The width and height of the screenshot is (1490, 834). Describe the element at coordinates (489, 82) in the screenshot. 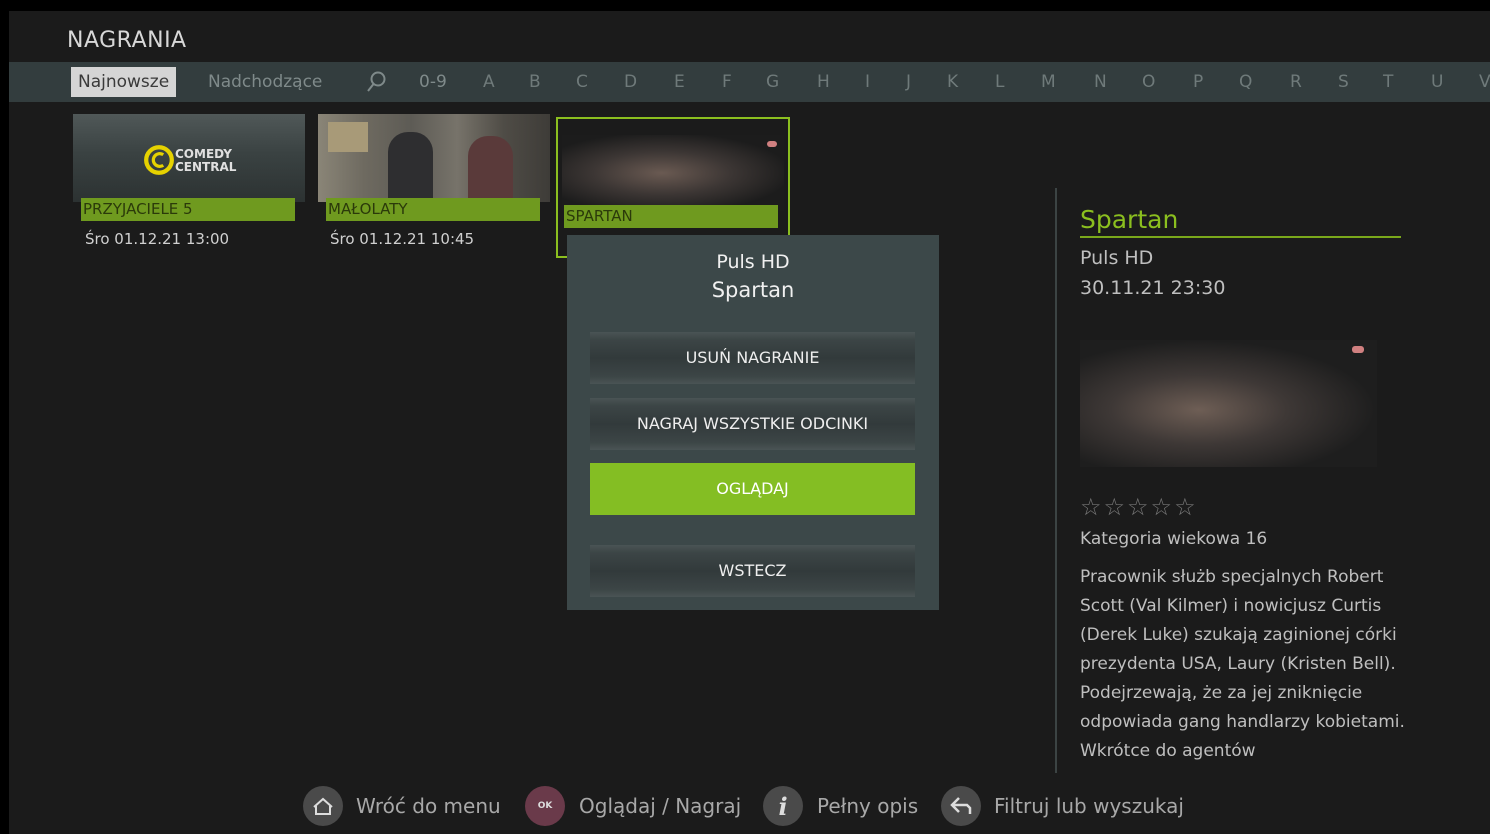

I see `letter-a: A` at that location.